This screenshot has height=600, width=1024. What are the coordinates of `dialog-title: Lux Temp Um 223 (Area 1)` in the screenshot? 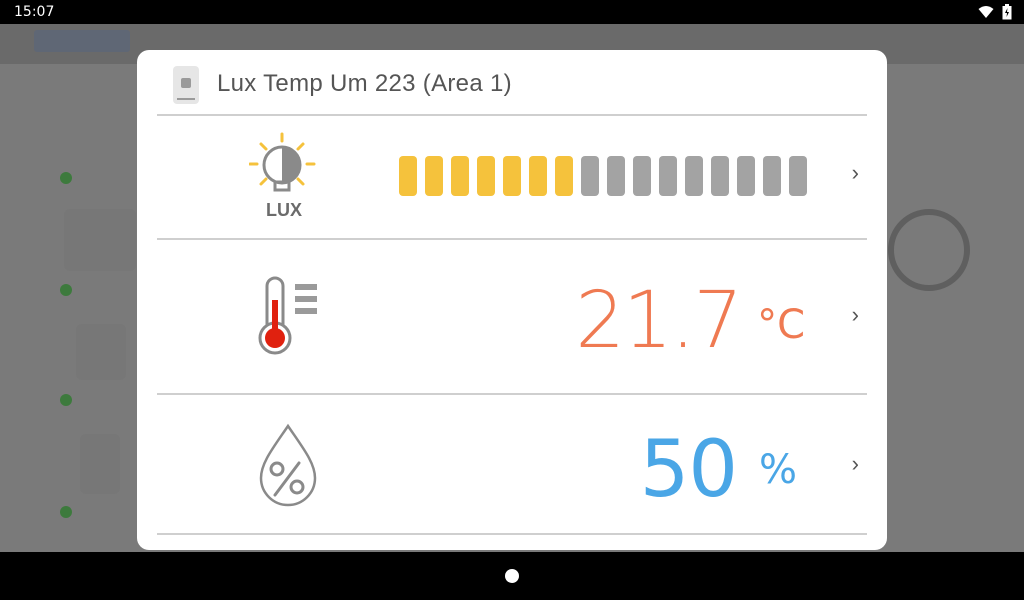 It's located at (364, 83).